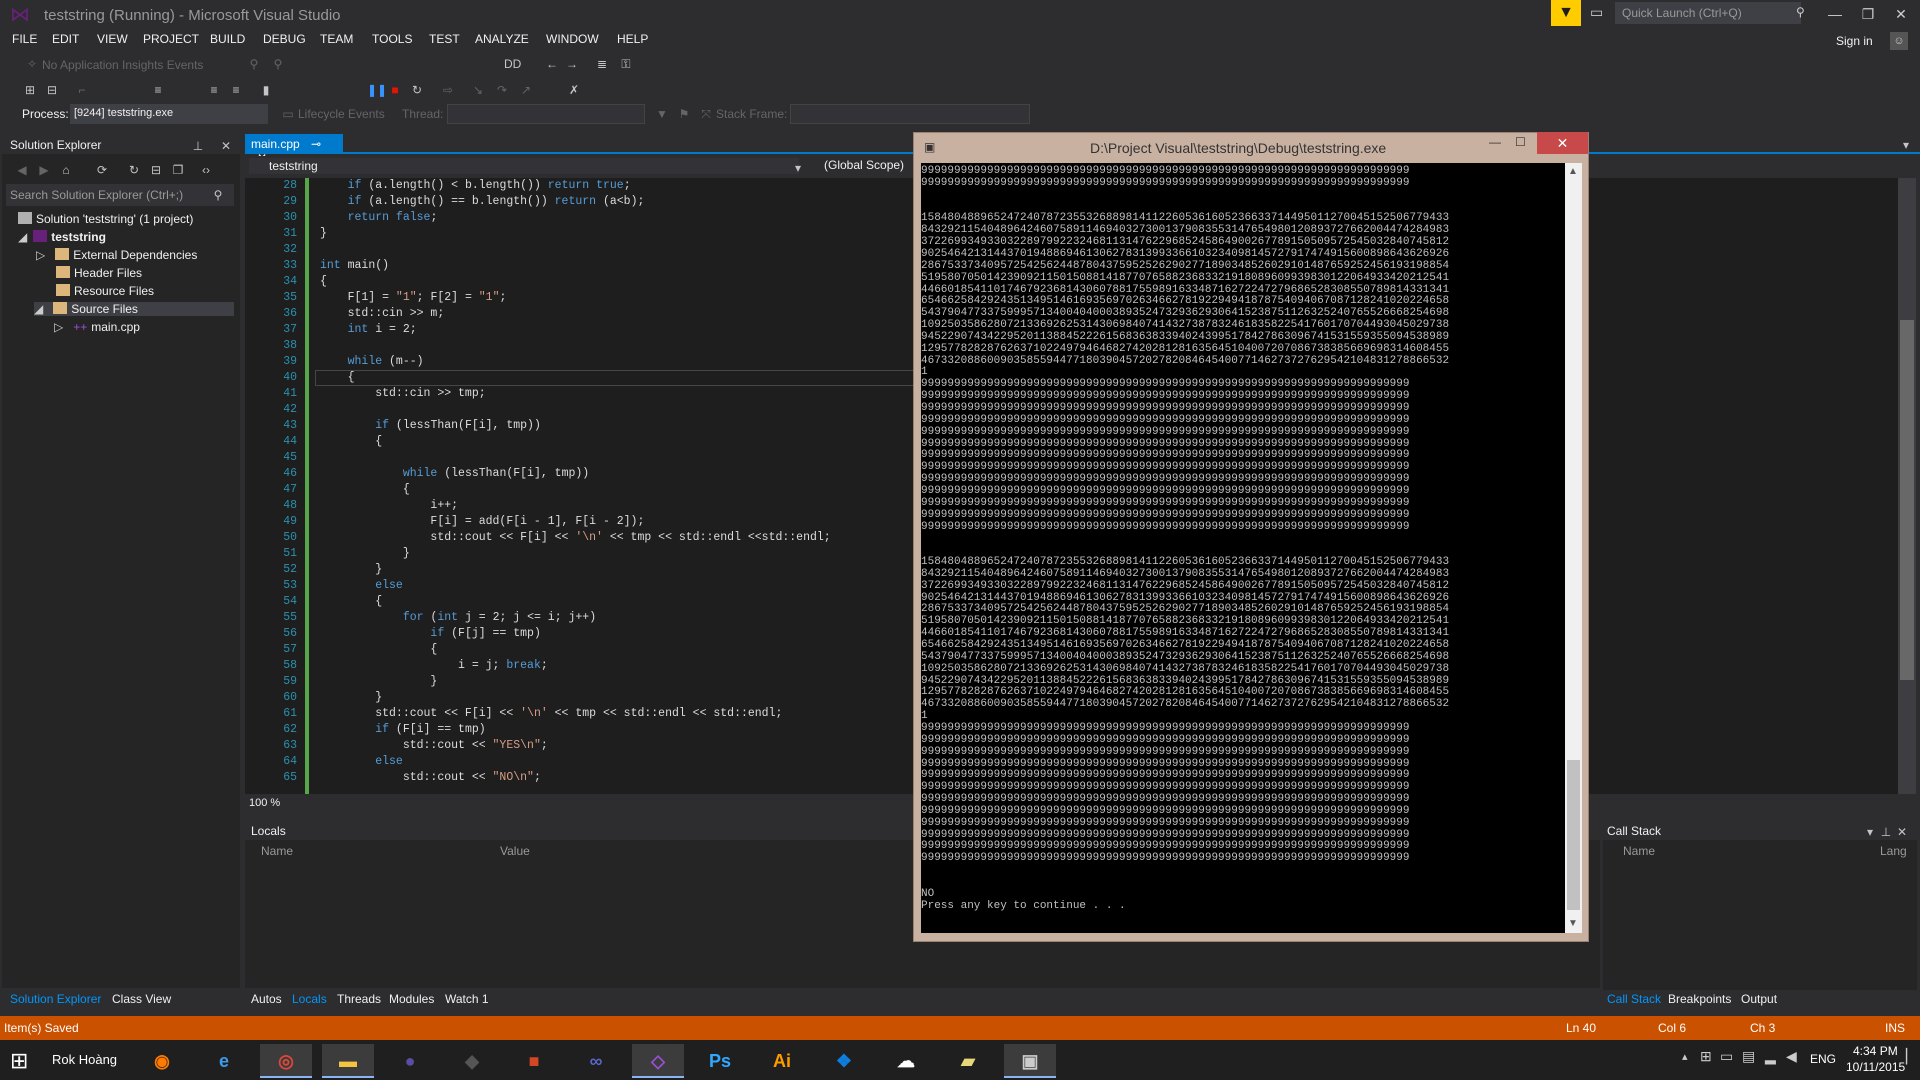 The image size is (1920, 1080). I want to click on hex-display-icon: DD, so click(512, 64).